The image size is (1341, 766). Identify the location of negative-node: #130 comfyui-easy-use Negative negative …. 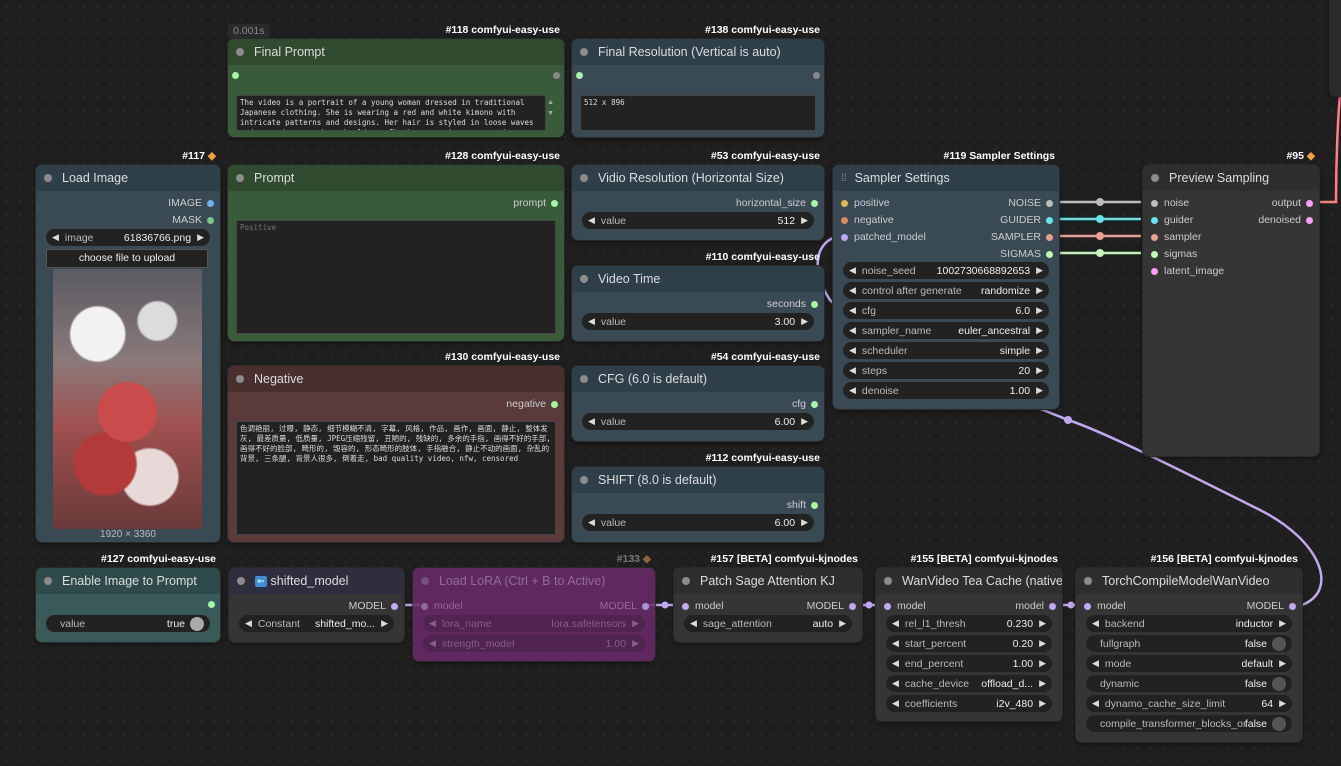
(396, 446).